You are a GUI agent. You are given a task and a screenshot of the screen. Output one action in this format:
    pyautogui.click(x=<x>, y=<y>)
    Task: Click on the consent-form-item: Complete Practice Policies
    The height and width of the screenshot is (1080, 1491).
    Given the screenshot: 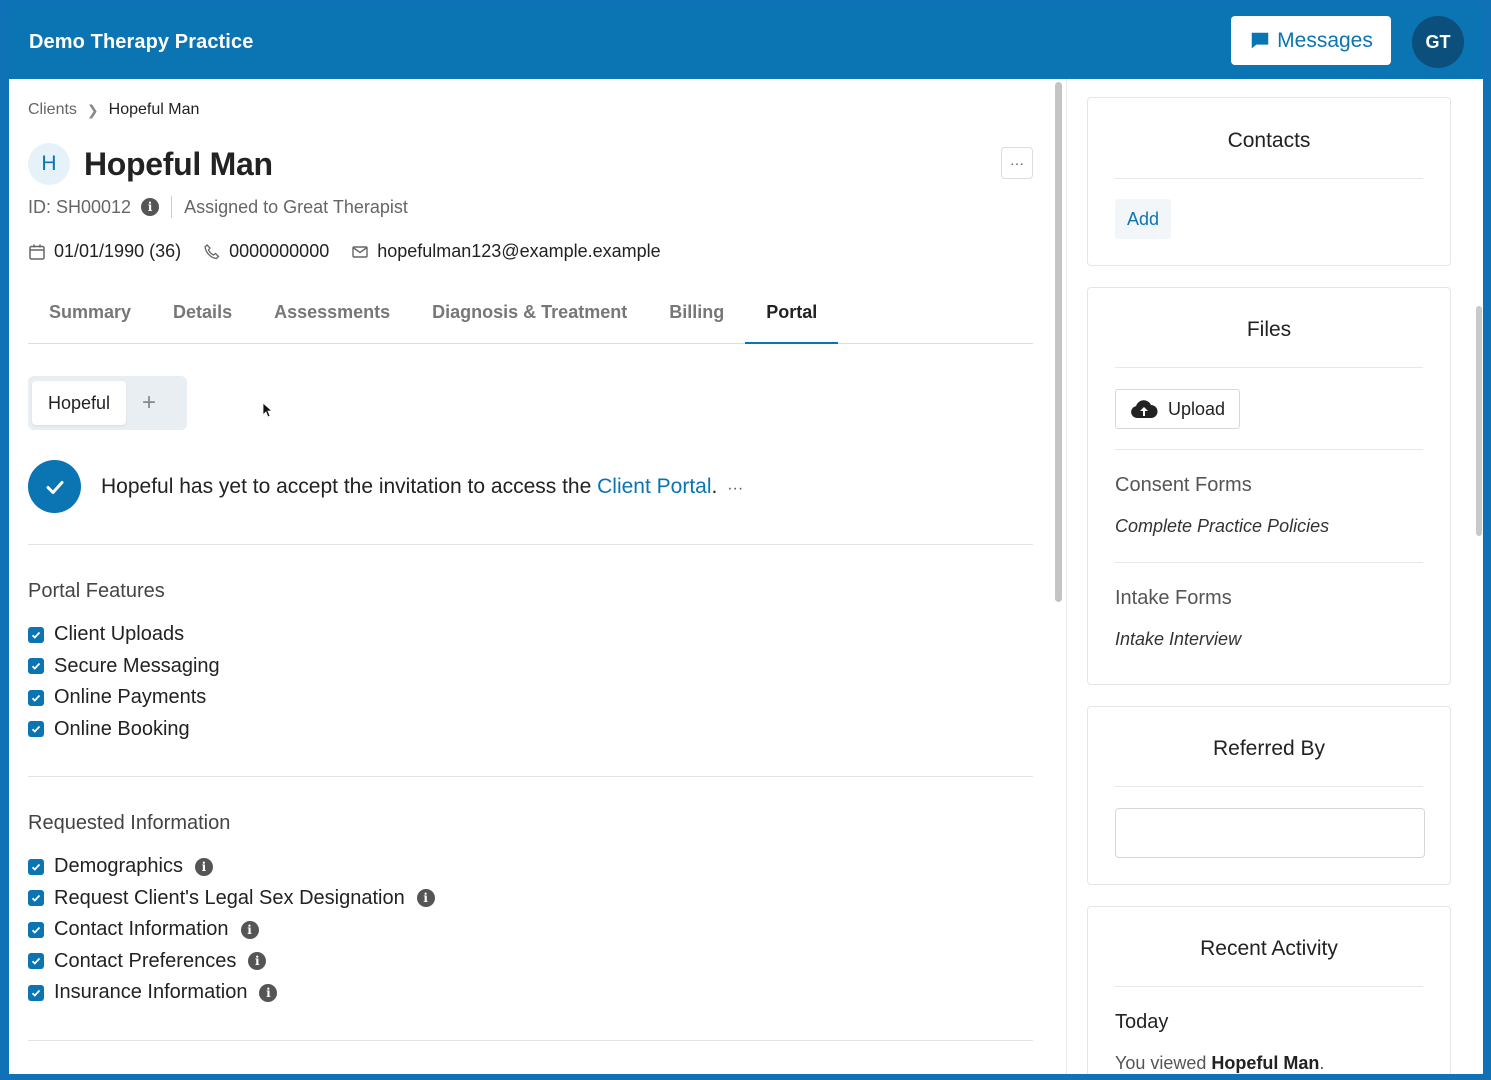 What is the action you would take?
    pyautogui.click(x=1222, y=526)
    